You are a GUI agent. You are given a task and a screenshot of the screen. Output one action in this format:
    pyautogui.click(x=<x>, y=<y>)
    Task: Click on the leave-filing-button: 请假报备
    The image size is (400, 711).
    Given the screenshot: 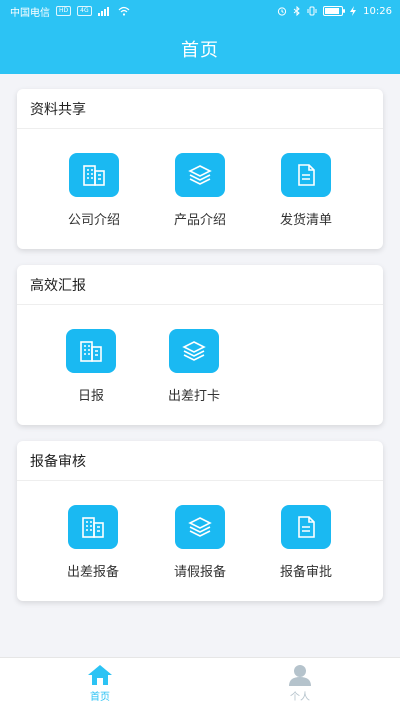 What is the action you would take?
    pyautogui.click(x=200, y=542)
    